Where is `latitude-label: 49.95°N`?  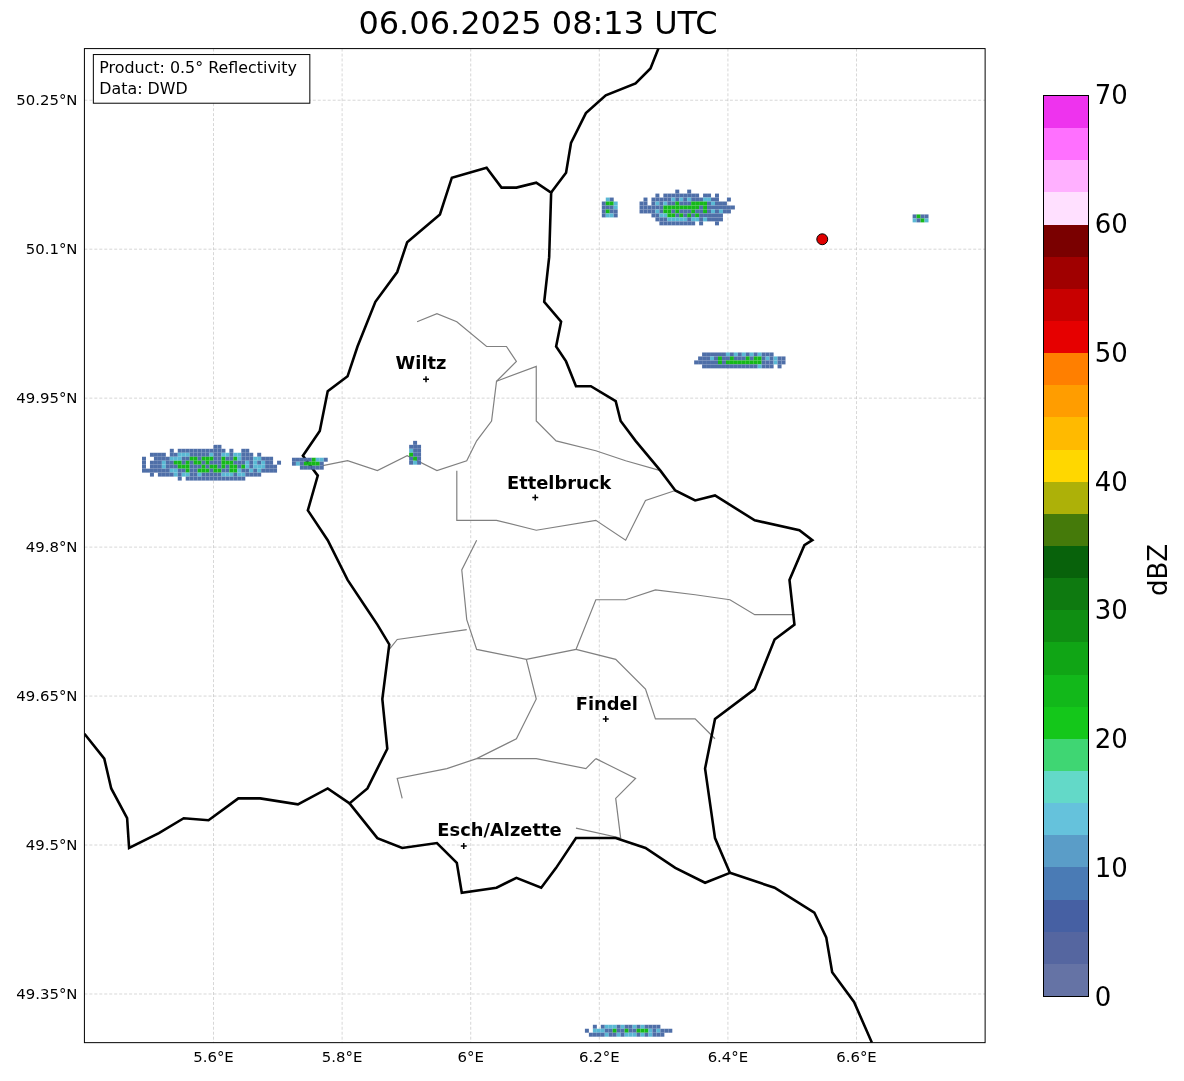
latitude-label: 49.95°N is located at coordinates (47, 398).